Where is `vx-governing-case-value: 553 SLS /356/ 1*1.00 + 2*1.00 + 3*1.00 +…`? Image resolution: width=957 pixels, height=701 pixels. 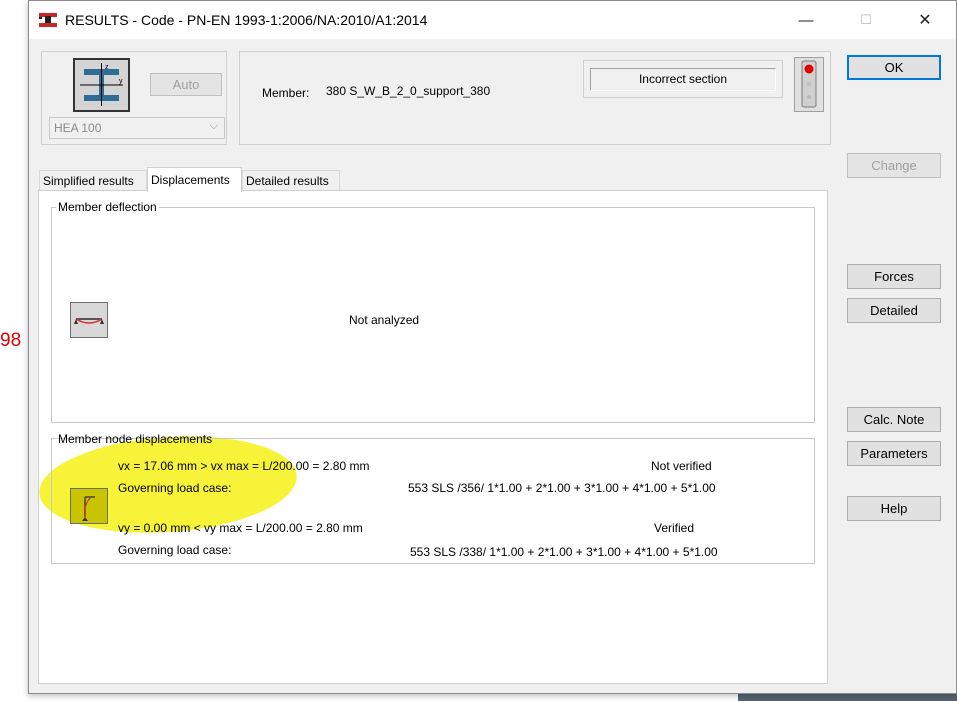 vx-governing-case-value: 553 SLS /356/ 1*1.00 + 2*1.00 + 3*1.00 +… is located at coordinates (562, 488).